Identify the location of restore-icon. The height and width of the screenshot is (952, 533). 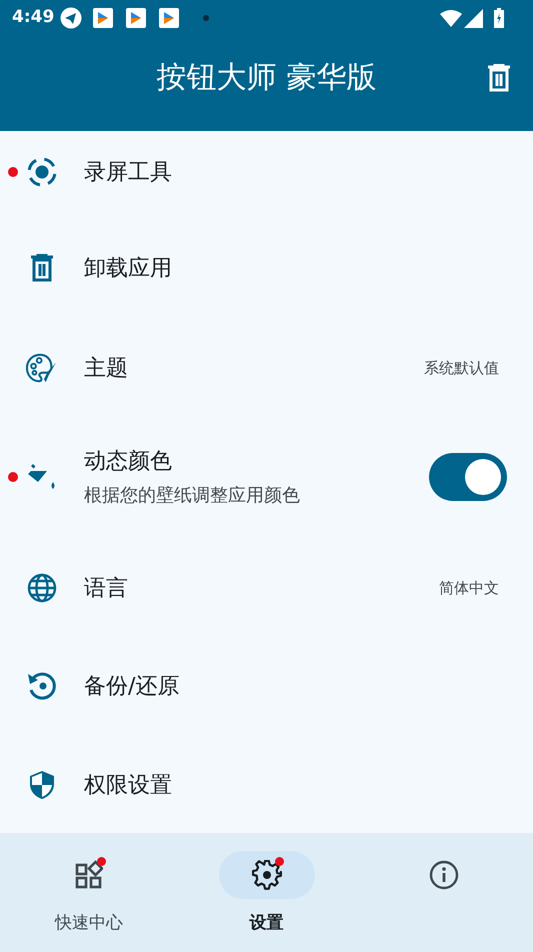
(42, 686).